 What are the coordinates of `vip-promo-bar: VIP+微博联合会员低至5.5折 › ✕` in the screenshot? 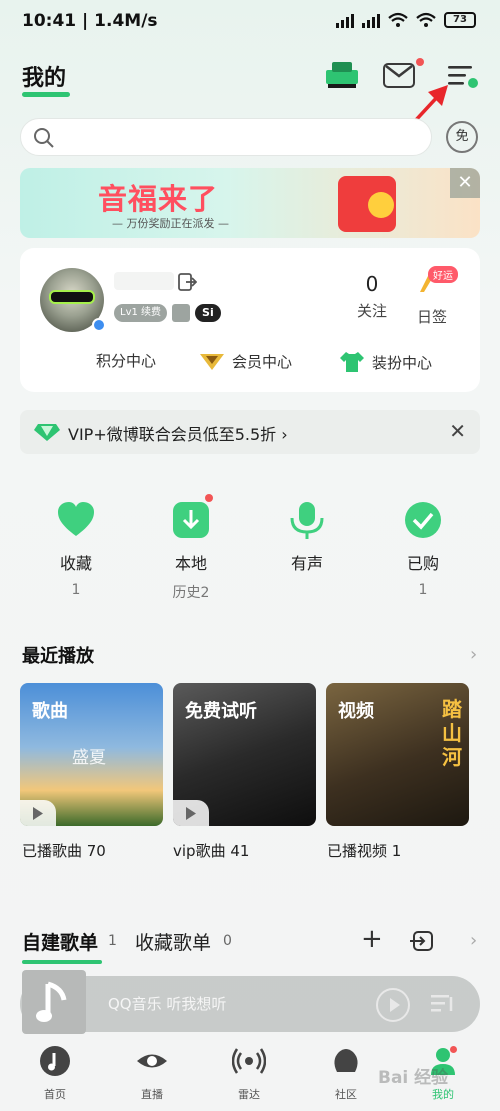 It's located at (250, 432).